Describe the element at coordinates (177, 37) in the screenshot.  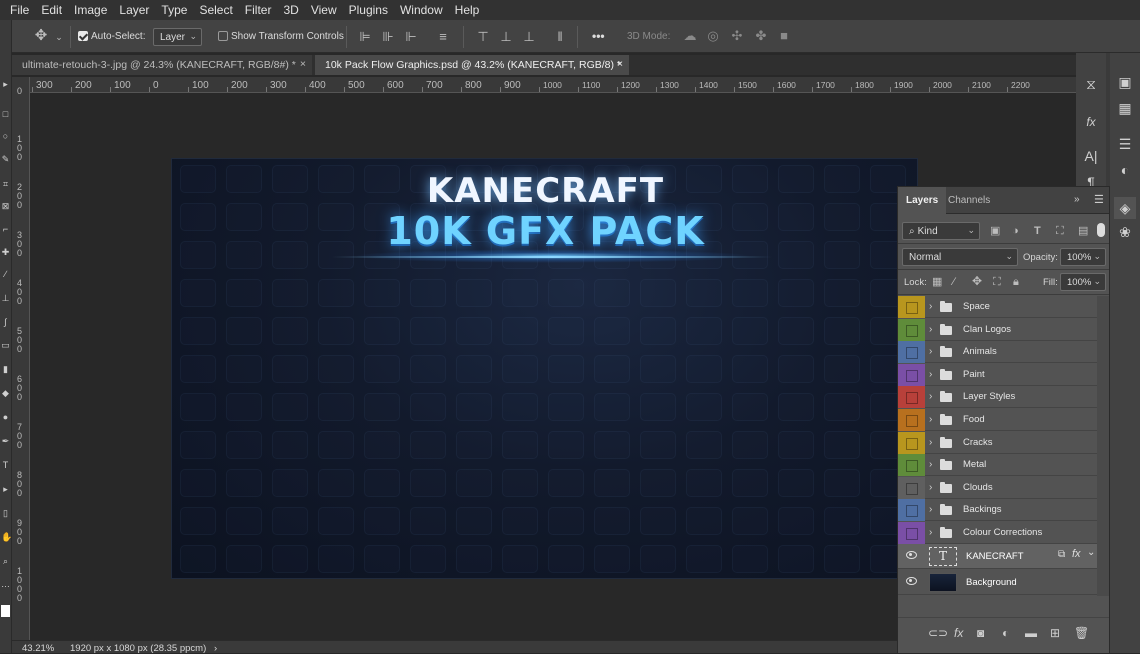
I see `auto-select-target-dropdown: Layer ⌄` at that location.